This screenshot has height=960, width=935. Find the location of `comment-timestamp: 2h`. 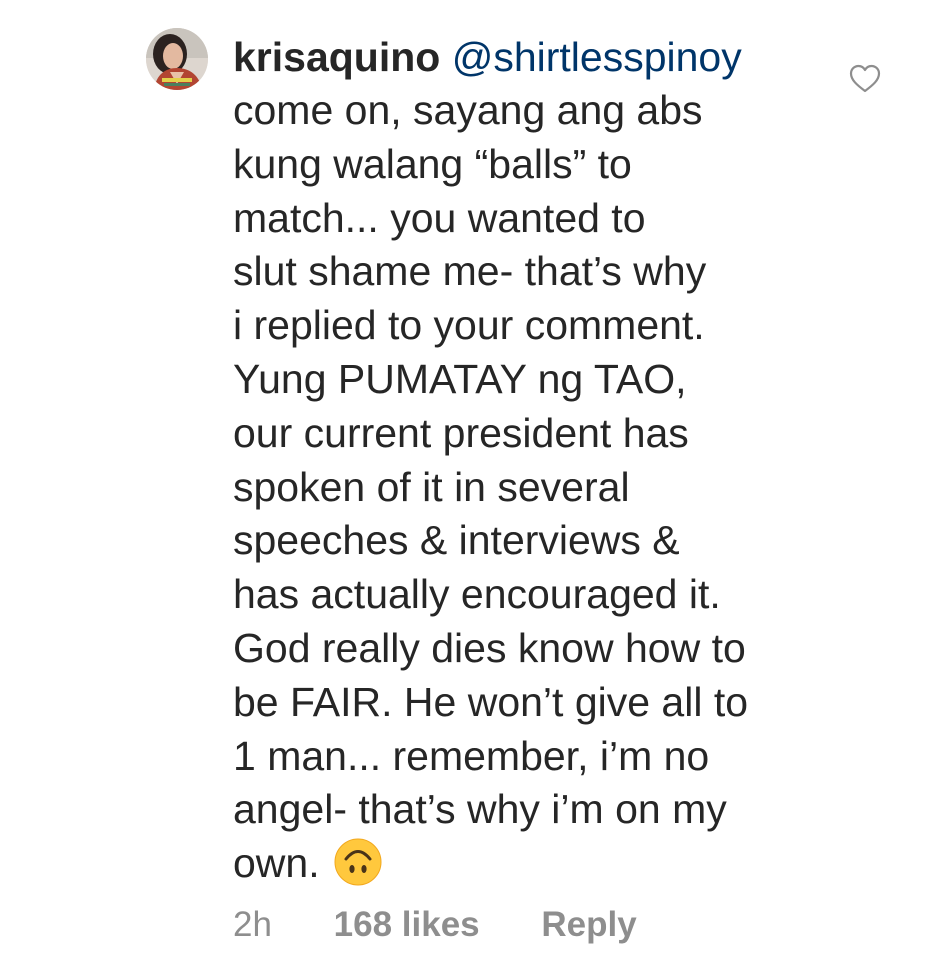

comment-timestamp: 2h is located at coordinates (252, 924).